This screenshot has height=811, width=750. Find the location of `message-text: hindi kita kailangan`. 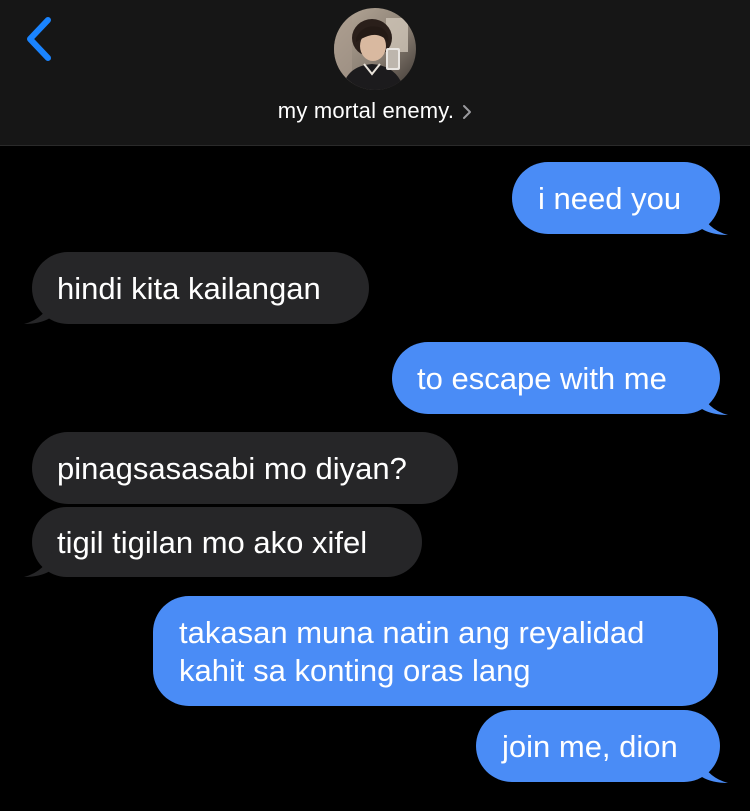

message-text: hindi kita kailangan is located at coordinates (189, 288).